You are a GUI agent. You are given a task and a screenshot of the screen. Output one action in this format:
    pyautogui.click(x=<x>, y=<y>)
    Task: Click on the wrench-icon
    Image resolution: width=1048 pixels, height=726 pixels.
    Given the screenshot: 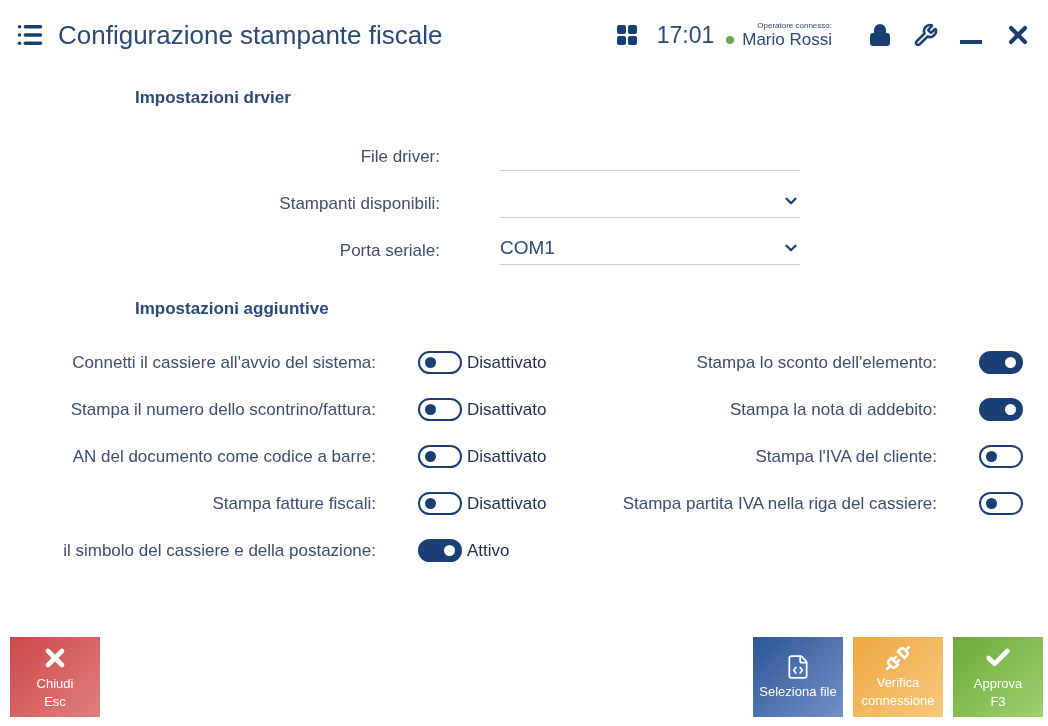 What is the action you would take?
    pyautogui.click(x=926, y=35)
    